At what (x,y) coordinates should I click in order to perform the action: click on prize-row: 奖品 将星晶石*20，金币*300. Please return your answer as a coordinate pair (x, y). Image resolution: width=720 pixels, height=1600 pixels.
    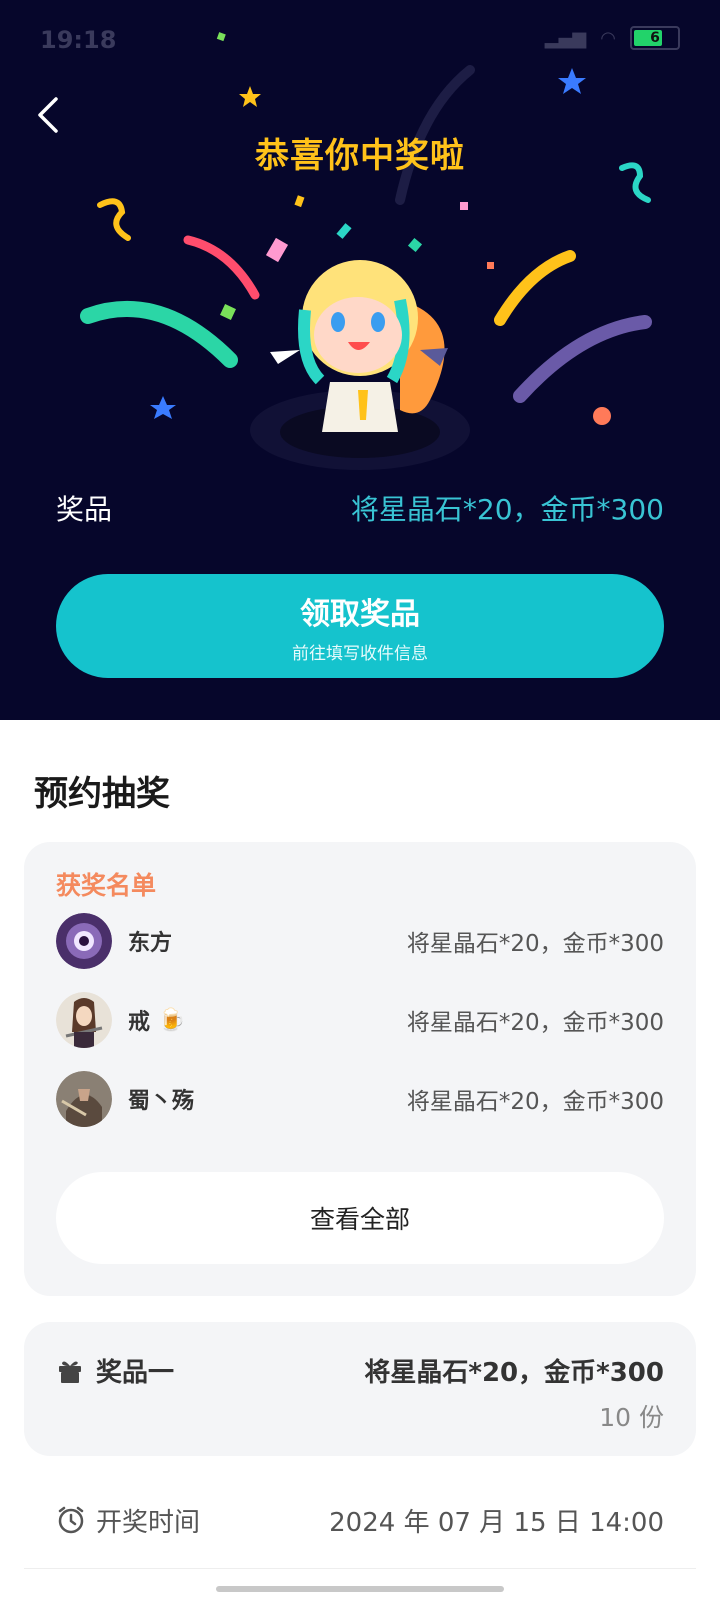
    Looking at the image, I should click on (360, 508).